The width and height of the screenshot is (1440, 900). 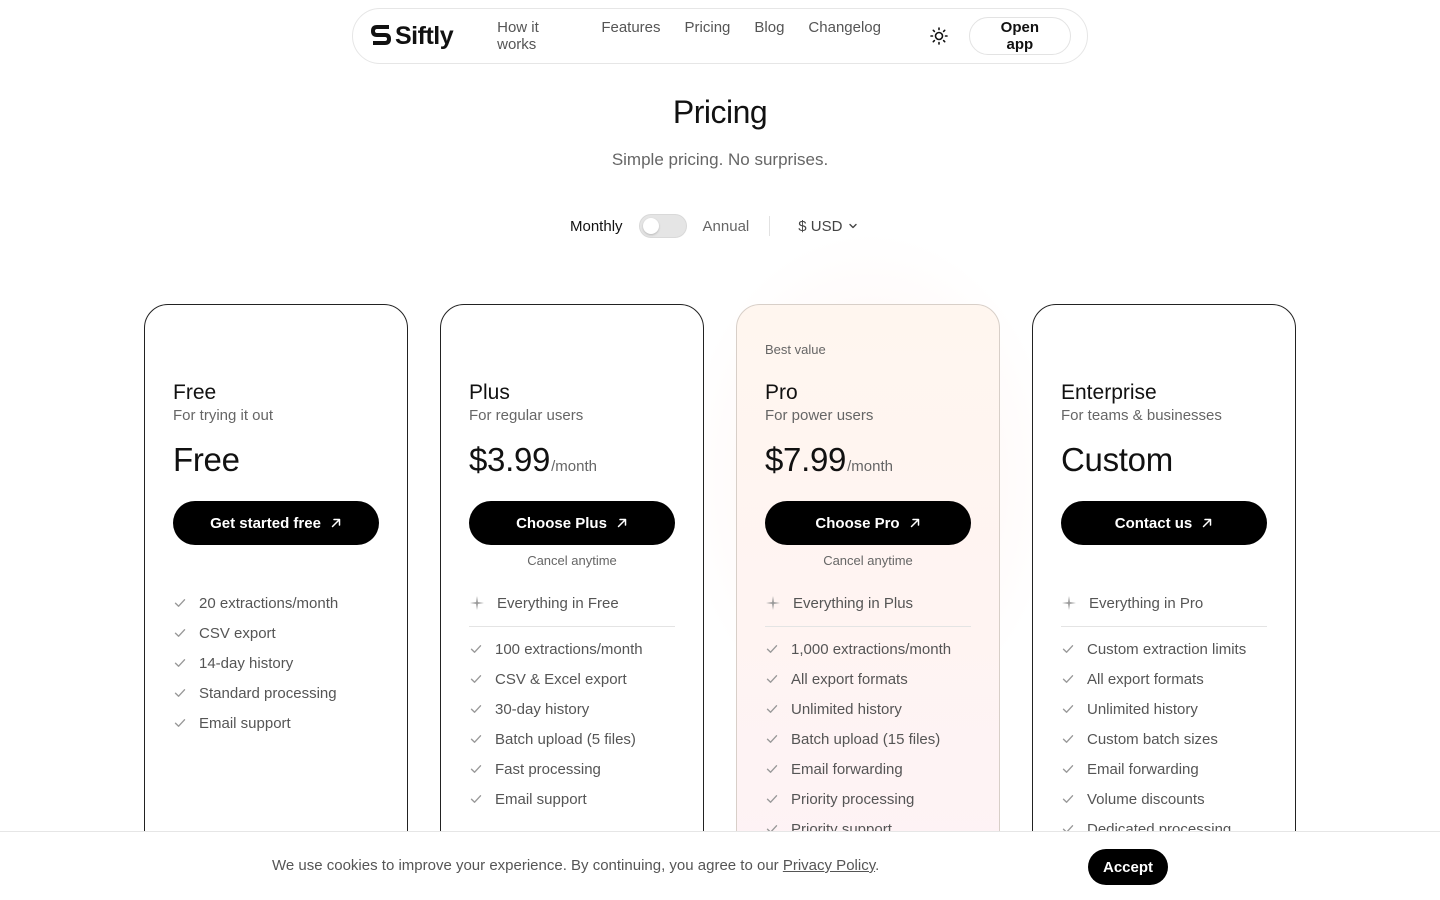 What do you see at coordinates (558, 603) in the screenshot?
I see `feature-text: Everything in Free` at bounding box center [558, 603].